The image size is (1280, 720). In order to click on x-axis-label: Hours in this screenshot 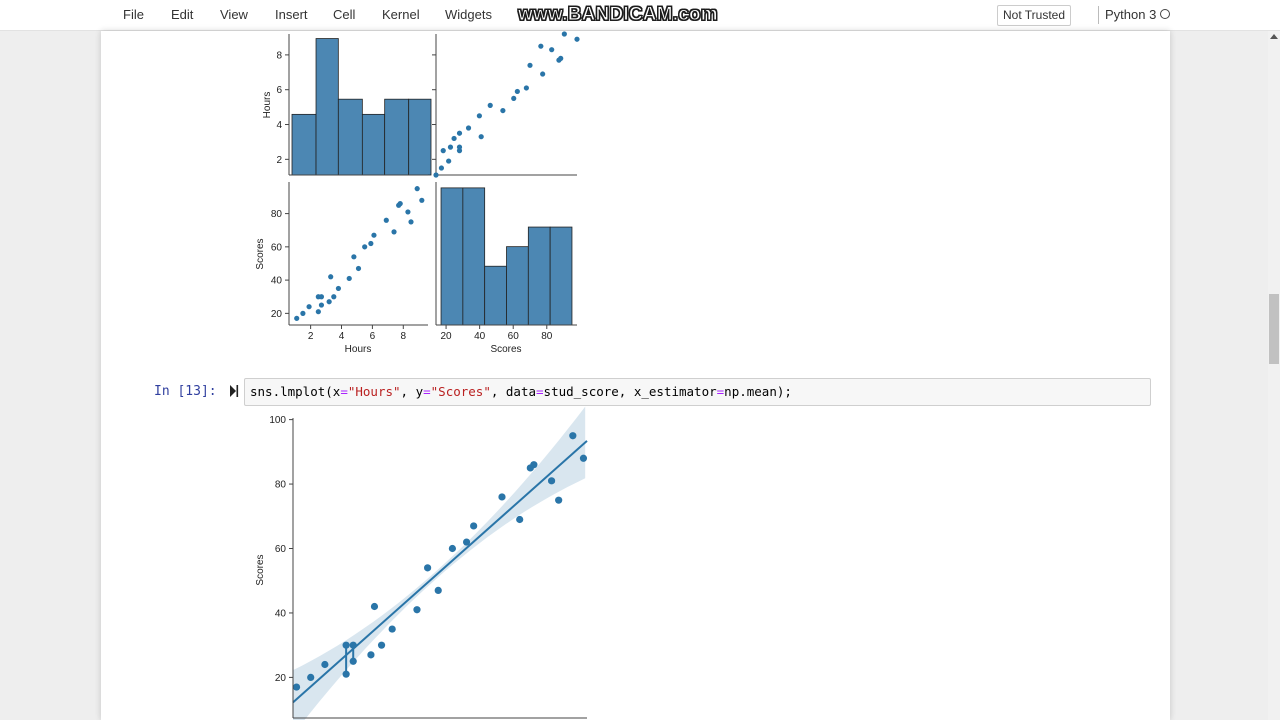, I will do `click(358, 349)`.